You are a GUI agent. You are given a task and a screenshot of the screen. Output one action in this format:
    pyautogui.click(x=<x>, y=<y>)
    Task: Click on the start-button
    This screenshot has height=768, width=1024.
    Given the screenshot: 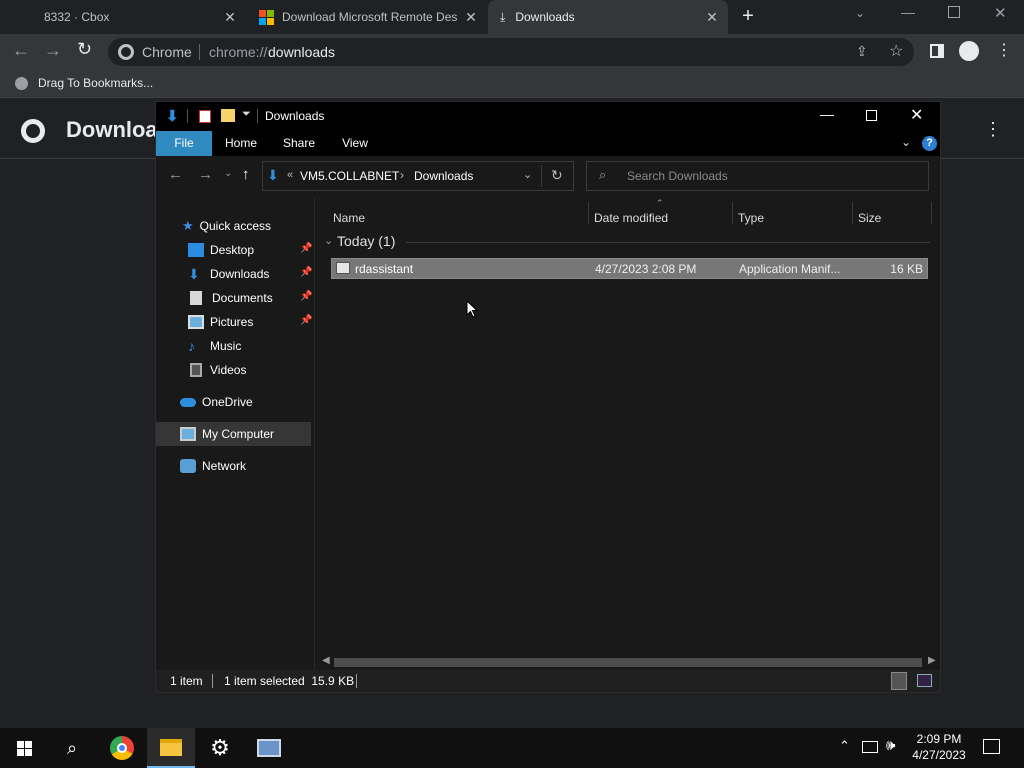 What is the action you would take?
    pyautogui.click(x=24, y=748)
    